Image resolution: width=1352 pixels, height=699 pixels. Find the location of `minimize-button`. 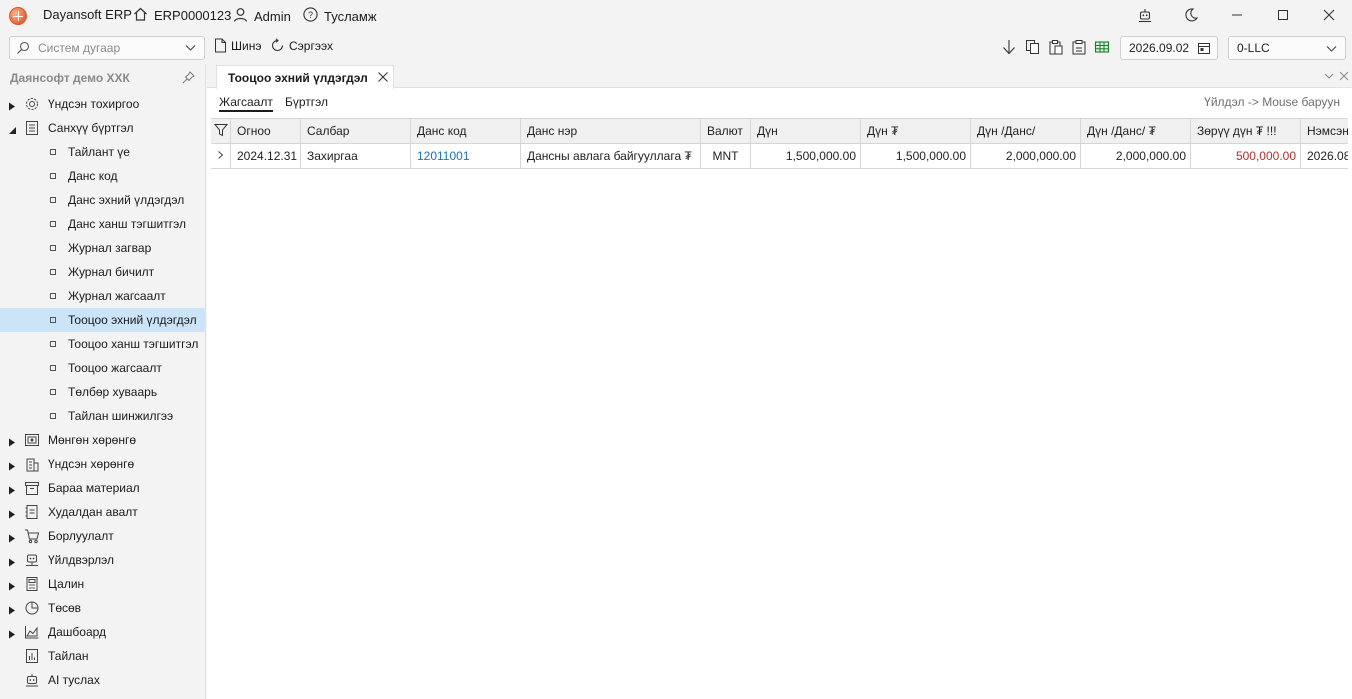

minimize-button is located at coordinates (1237, 16).